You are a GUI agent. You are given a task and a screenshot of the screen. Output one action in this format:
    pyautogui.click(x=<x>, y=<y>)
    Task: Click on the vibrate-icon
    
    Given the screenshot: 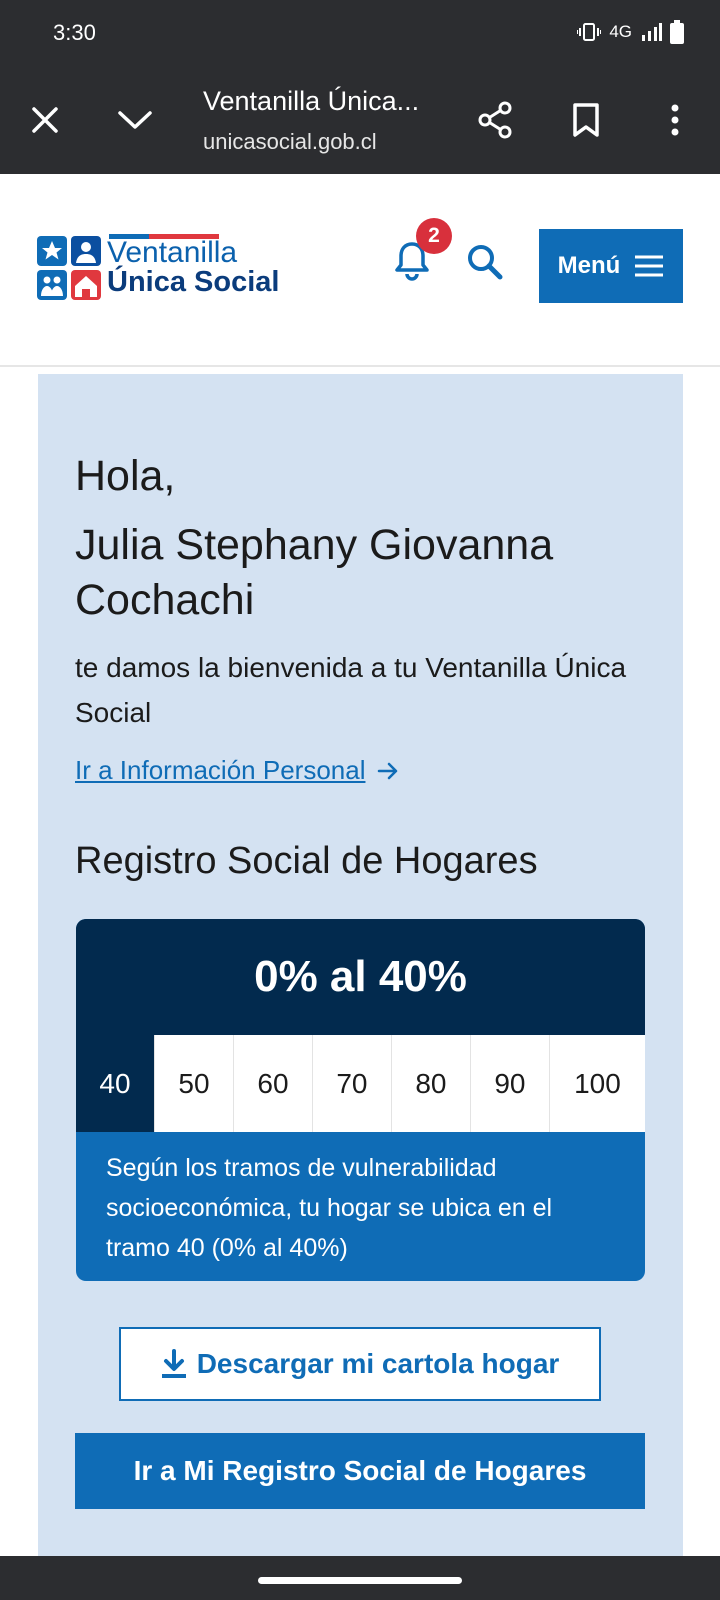 What is the action you would take?
    pyautogui.click(x=589, y=32)
    